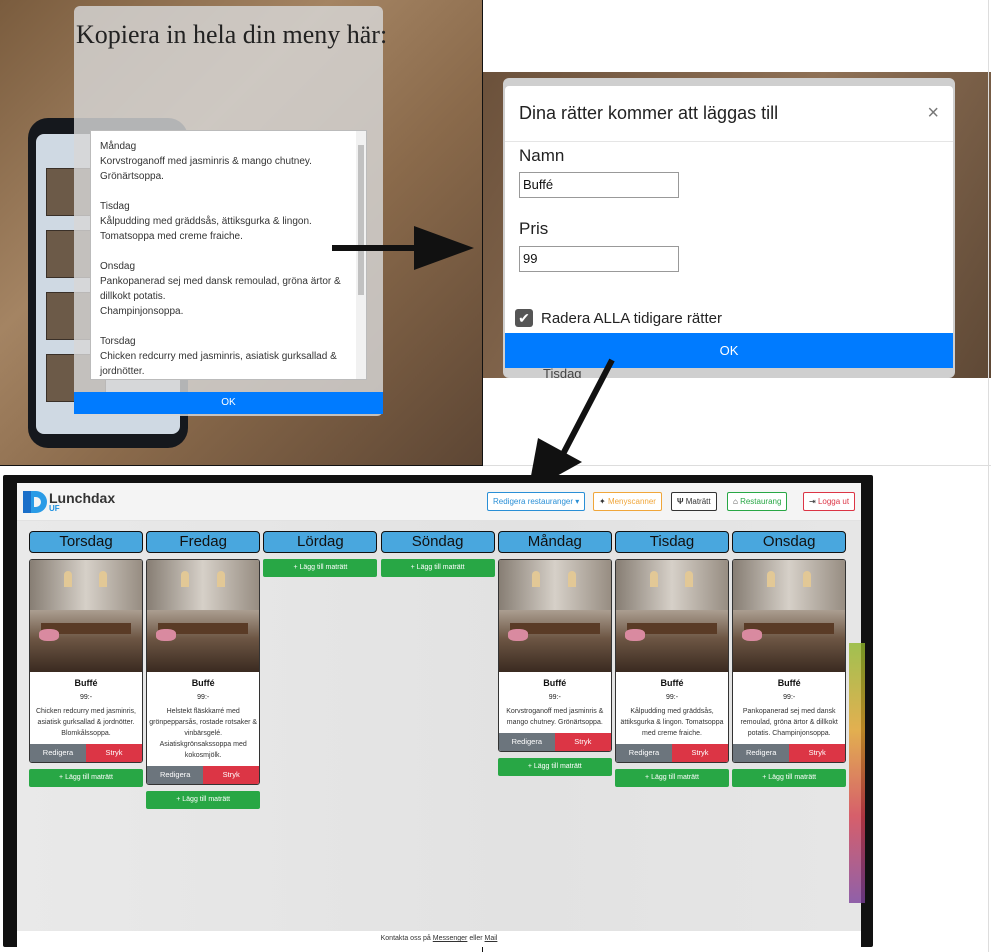 The width and height of the screenshot is (991, 952). Describe the element at coordinates (132, 176) in the screenshot. I see `menu-line: Grönärtsoppa.` at that location.